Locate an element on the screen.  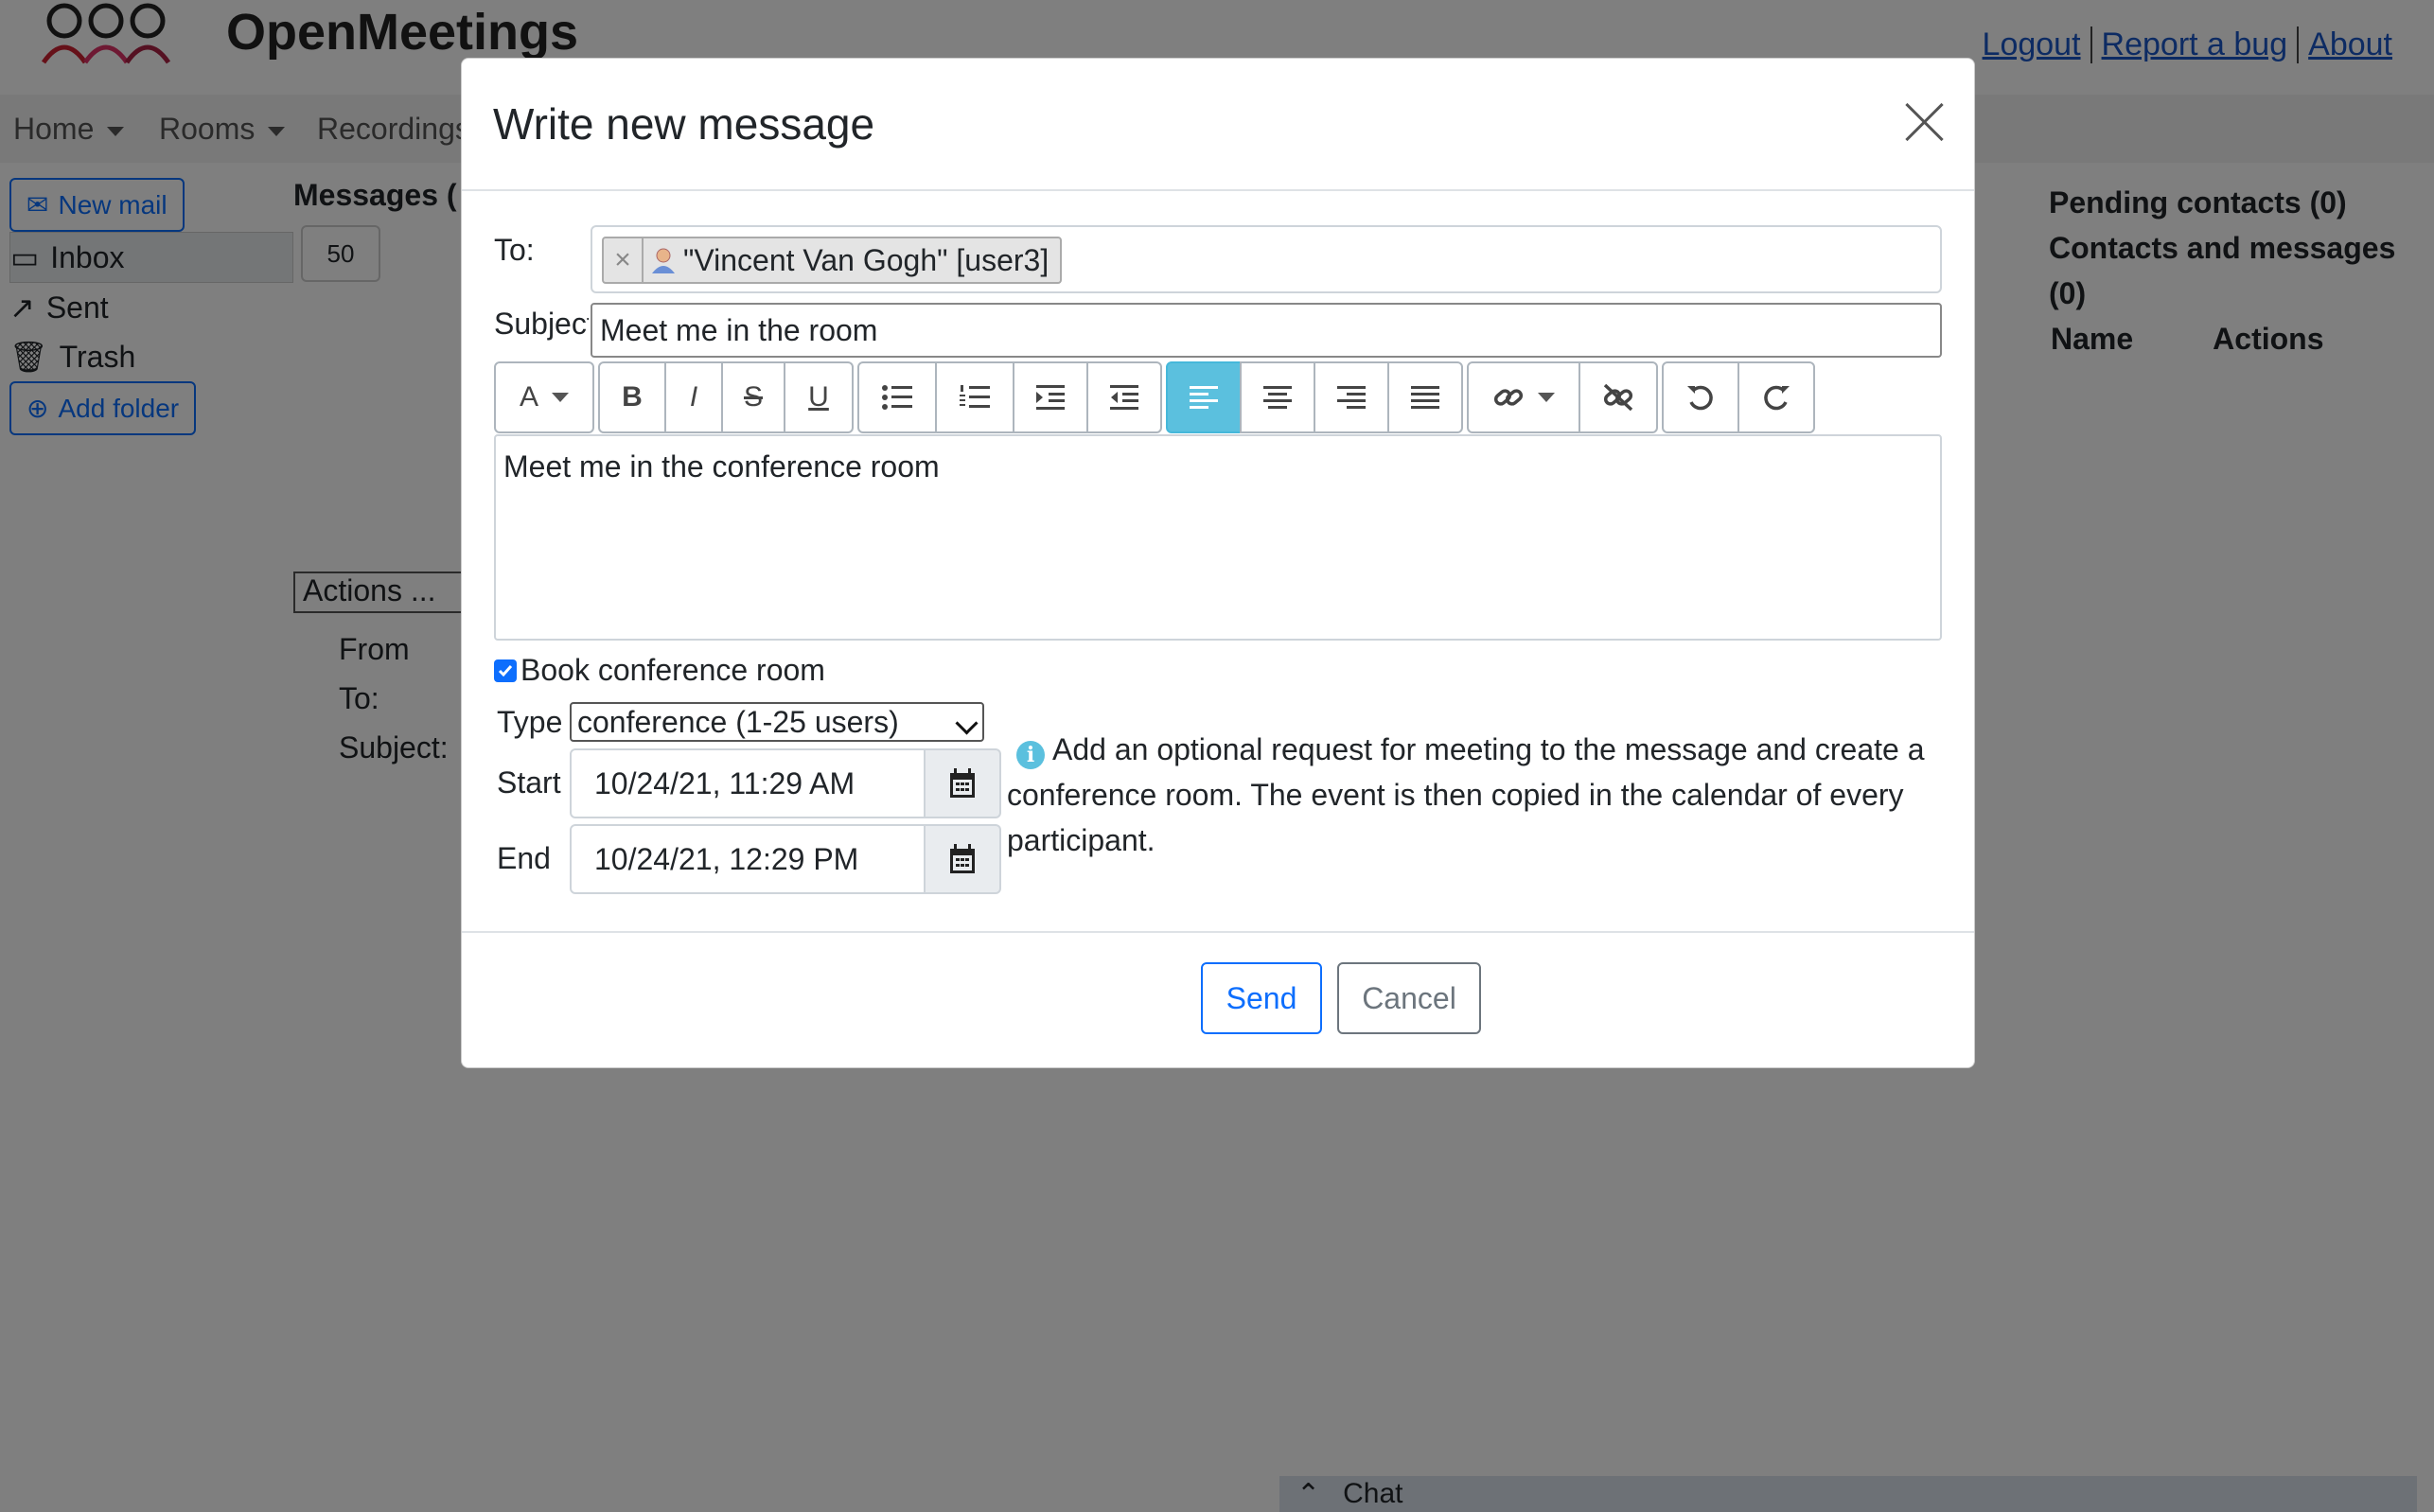
info-icon: i is located at coordinates (1030, 755).